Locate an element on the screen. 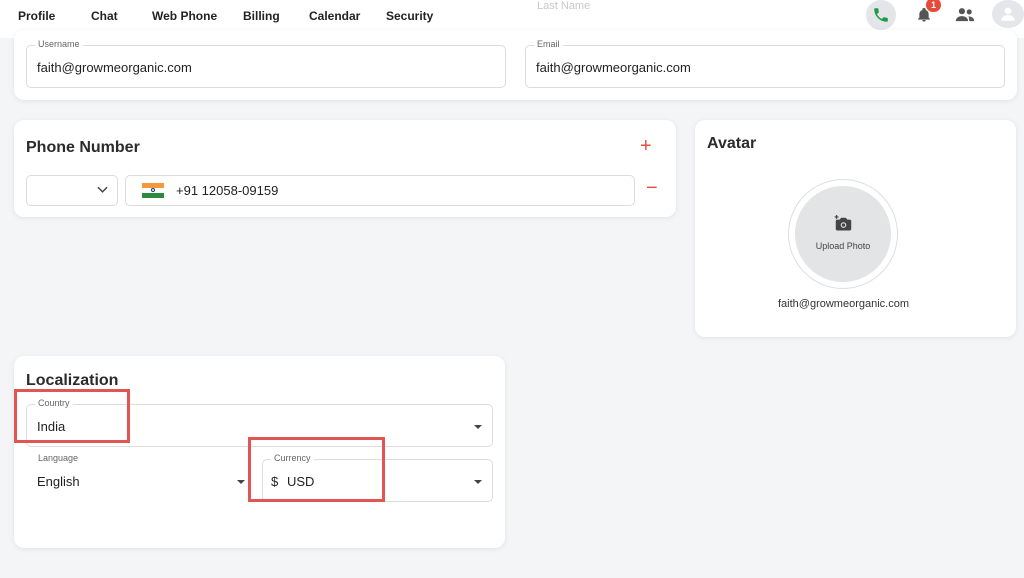  tab-calendar: Calendar is located at coordinates (334, 17).